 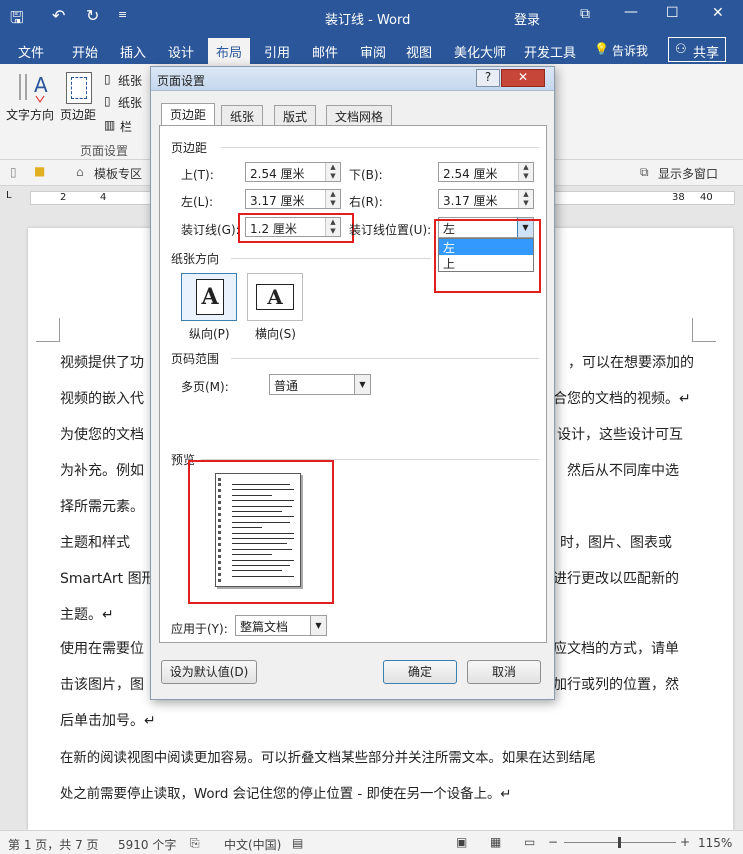 I want to click on text-direction-icon: A, so click(x=30, y=87).